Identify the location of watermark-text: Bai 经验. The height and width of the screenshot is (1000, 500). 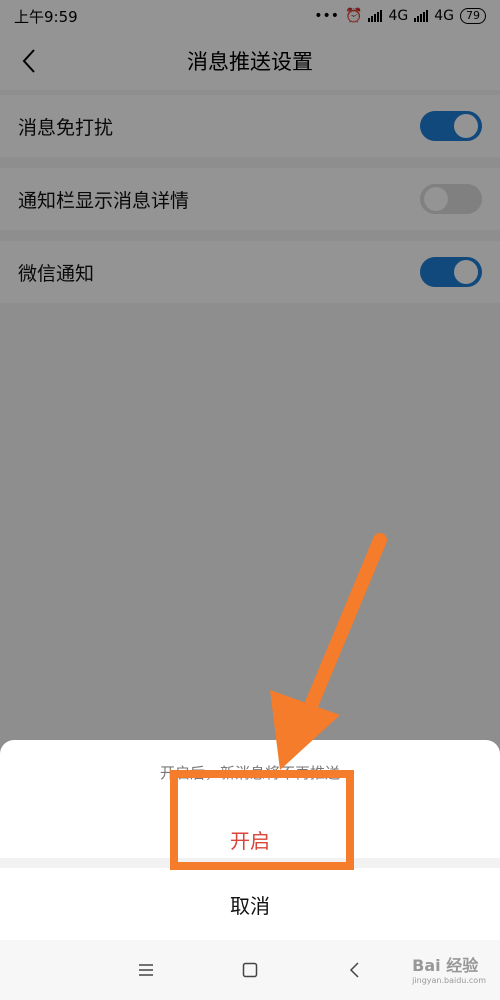
(445, 965).